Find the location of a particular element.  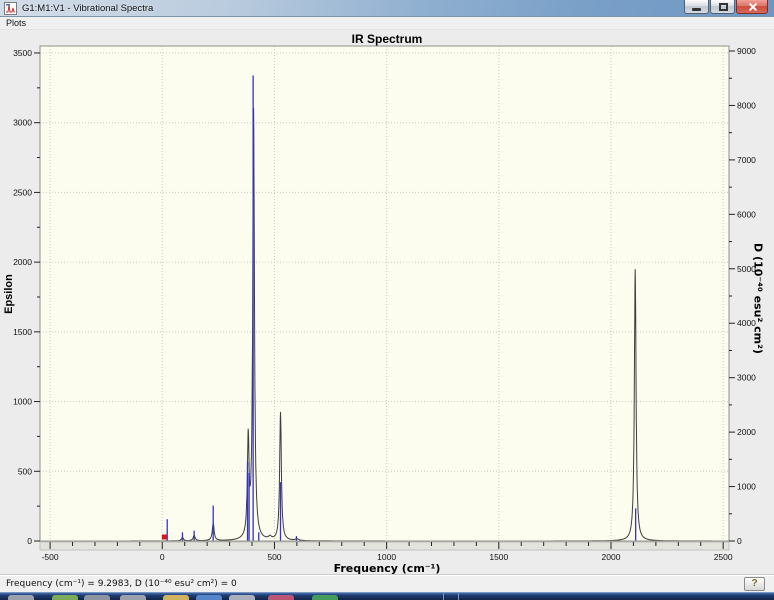

menu-bar: Plots is located at coordinates (387, 23).